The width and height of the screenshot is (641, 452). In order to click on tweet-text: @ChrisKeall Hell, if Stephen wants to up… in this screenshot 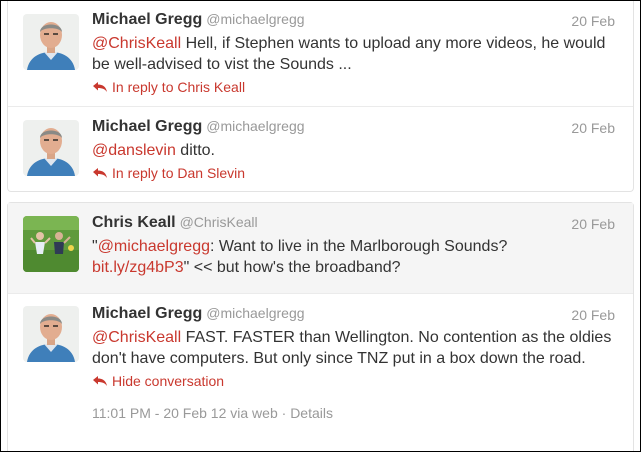, I will do `click(353, 54)`.